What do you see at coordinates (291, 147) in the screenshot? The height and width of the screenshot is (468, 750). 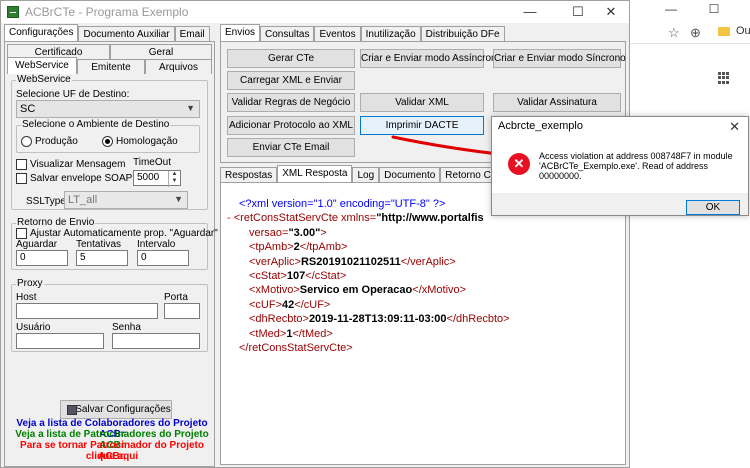 I see `enviar-cte-email-button: Enviar CTe Email` at bounding box center [291, 147].